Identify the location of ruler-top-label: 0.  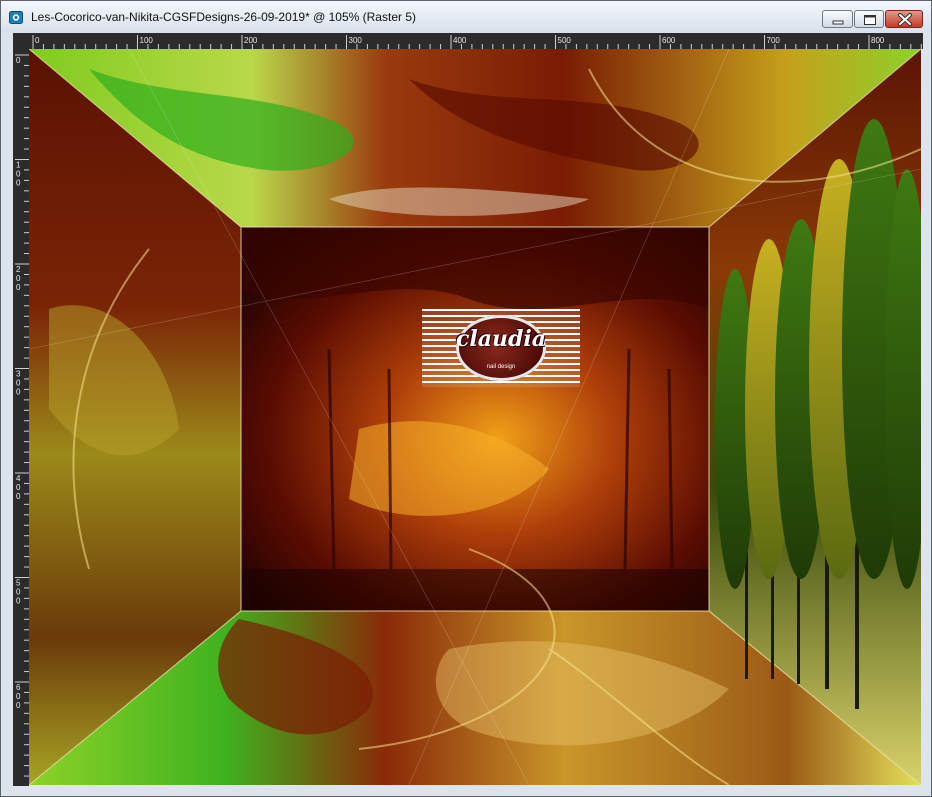
(37, 40).